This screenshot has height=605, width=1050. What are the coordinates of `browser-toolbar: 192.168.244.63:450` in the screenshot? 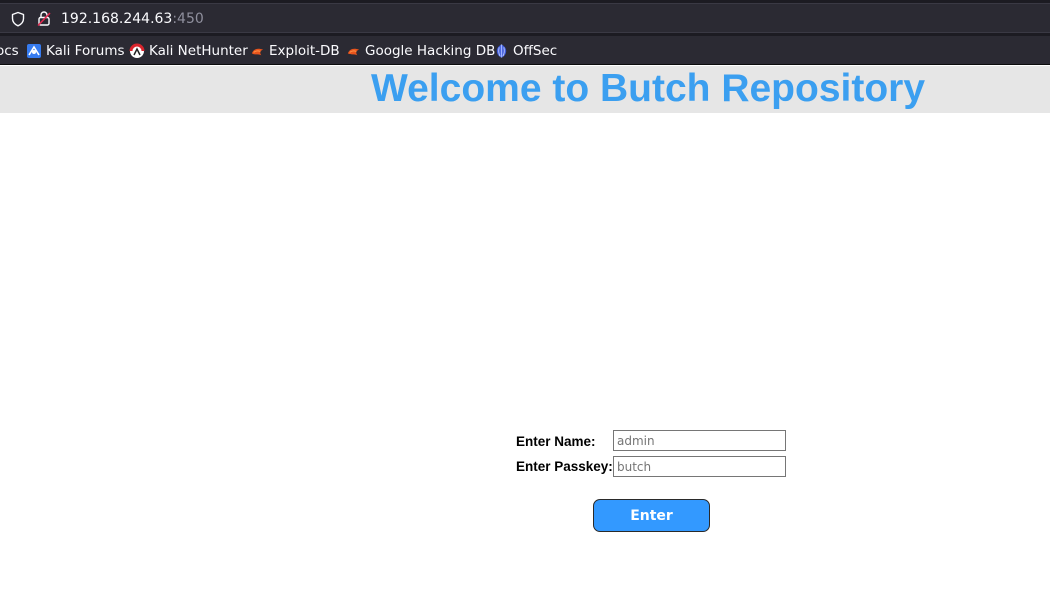 It's located at (525, 18).